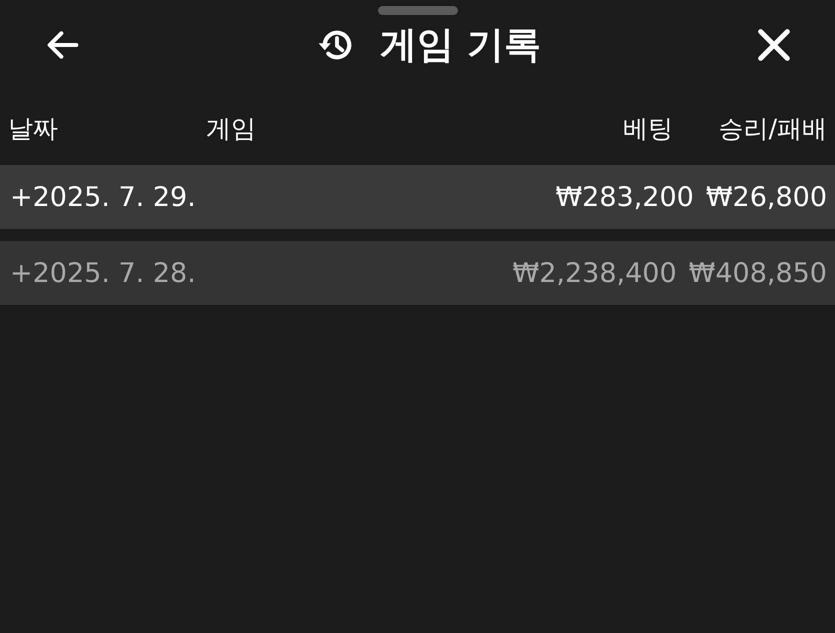 The image size is (835, 633). Describe the element at coordinates (757, 273) in the screenshot. I see `result-cell: ₩408,850` at that location.